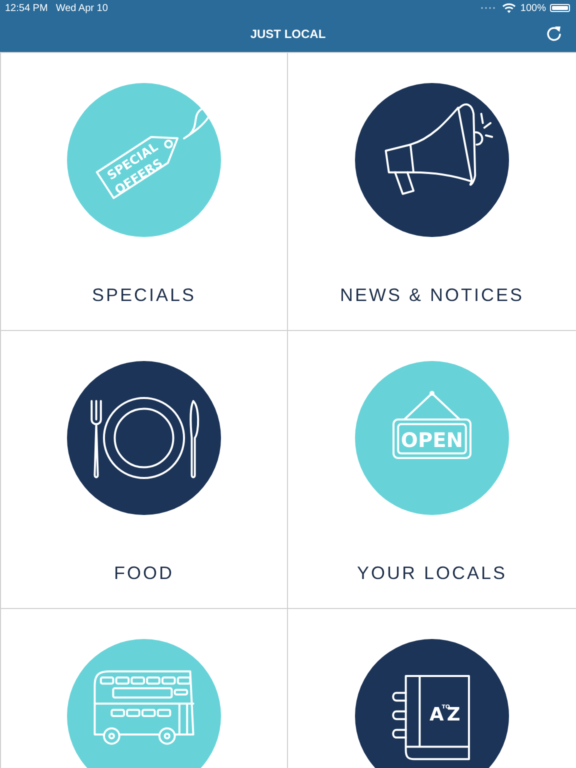  What do you see at coordinates (432, 440) in the screenshot?
I see `icon-text: OPEN` at bounding box center [432, 440].